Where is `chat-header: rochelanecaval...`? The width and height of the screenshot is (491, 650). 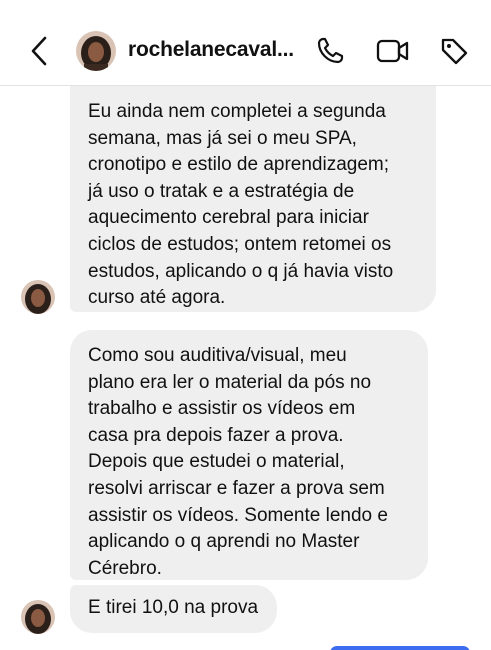
chat-header: rochelanecaval... is located at coordinates (245, 43).